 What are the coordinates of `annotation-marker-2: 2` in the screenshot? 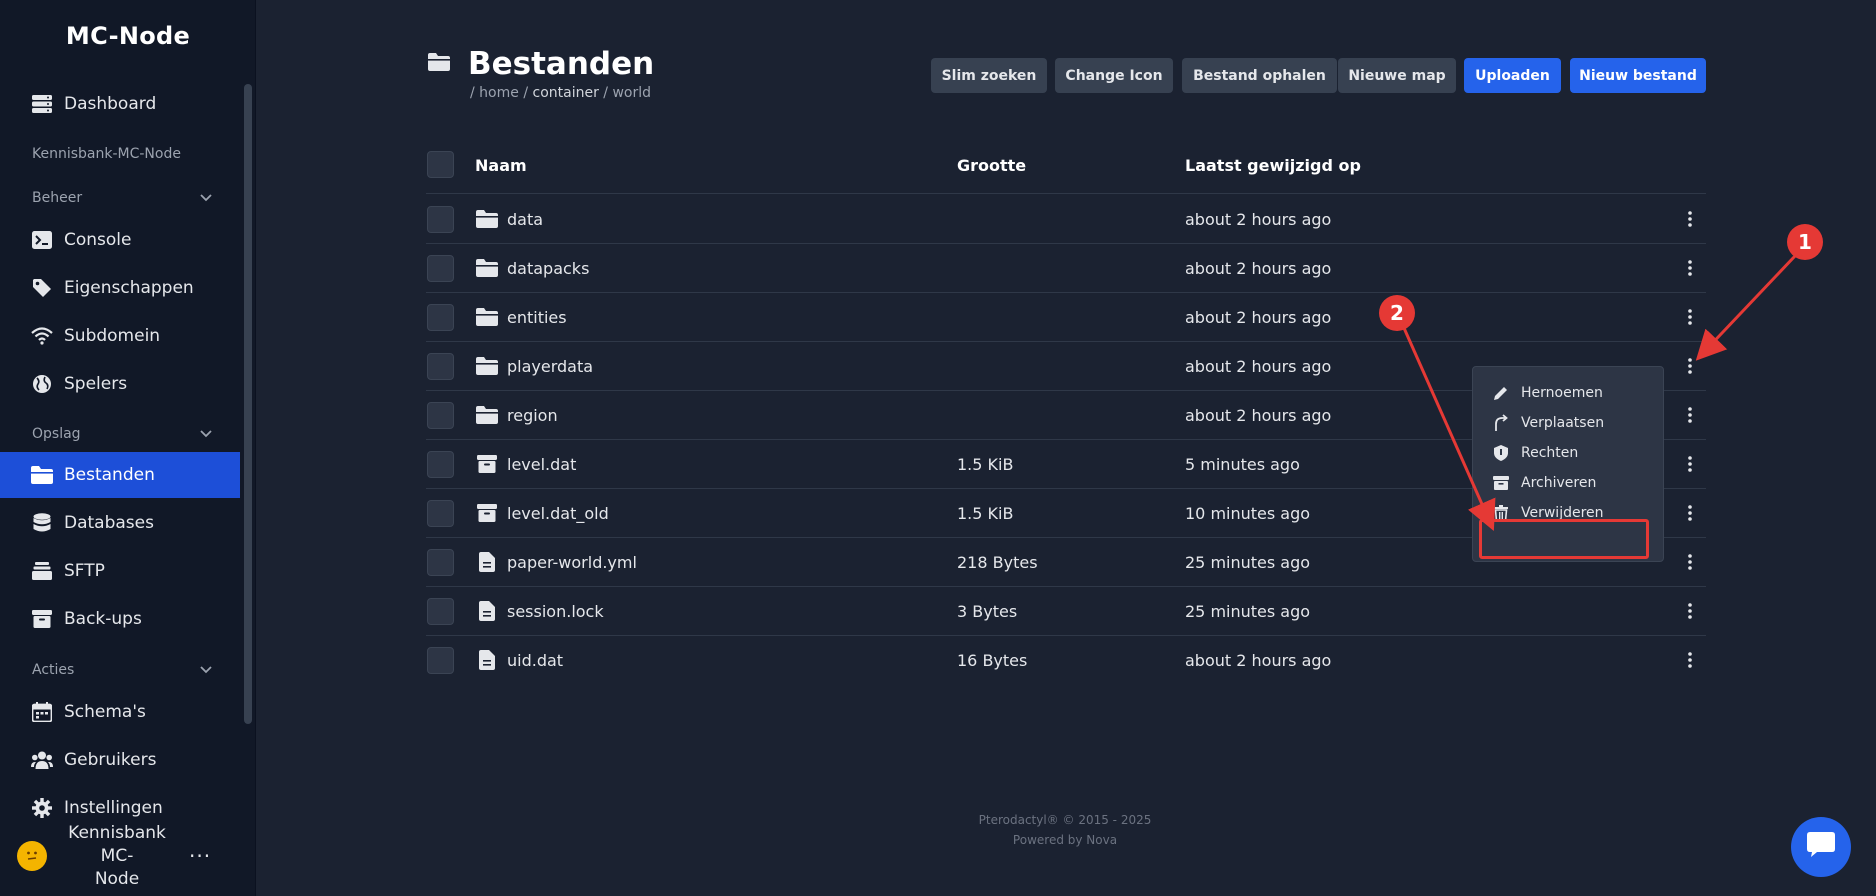 It's located at (1397, 313).